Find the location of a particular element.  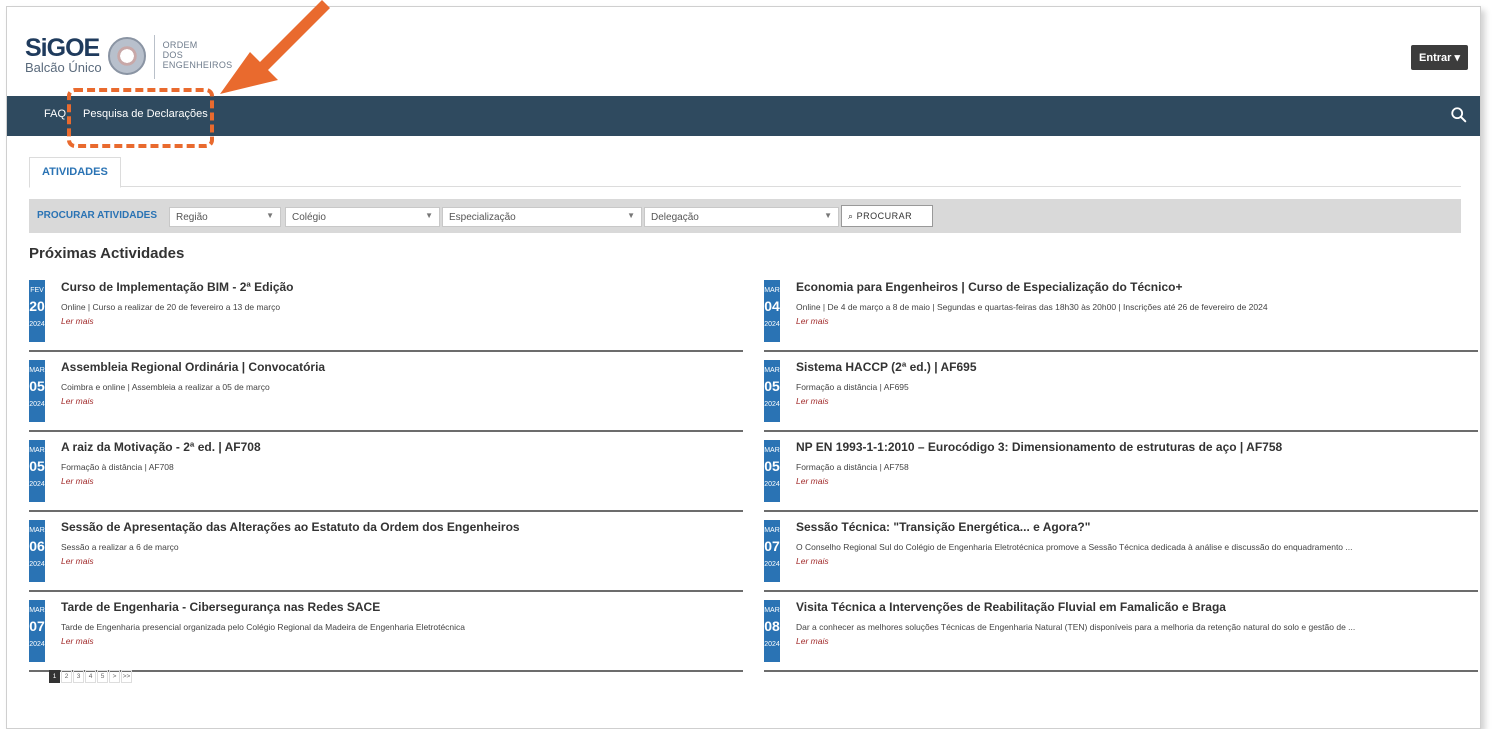

page-link: 5 is located at coordinates (102, 676).